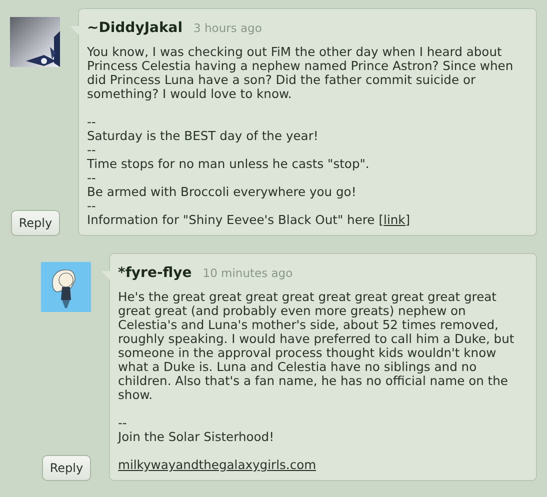 The width and height of the screenshot is (547, 497). Describe the element at coordinates (394, 220) in the screenshot. I see `signature-link: [link]` at that location.